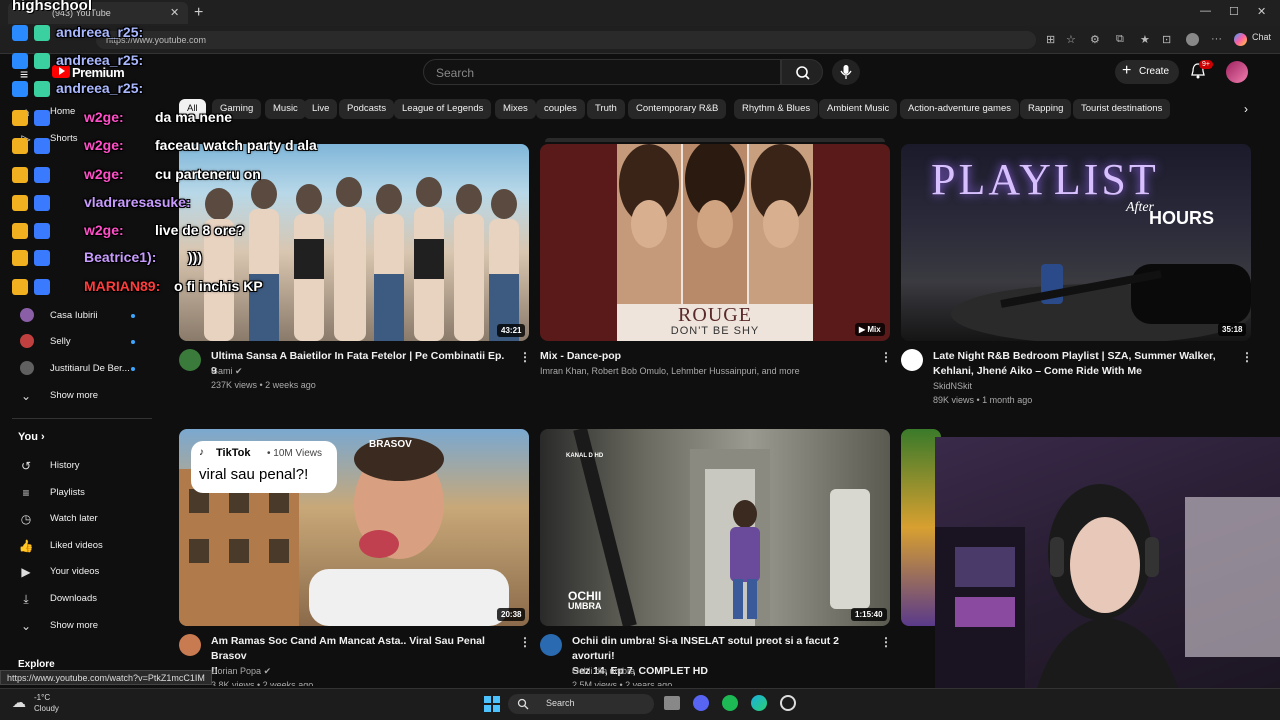  What do you see at coordinates (1240, 39) in the screenshot?
I see `copilot-icon` at bounding box center [1240, 39].